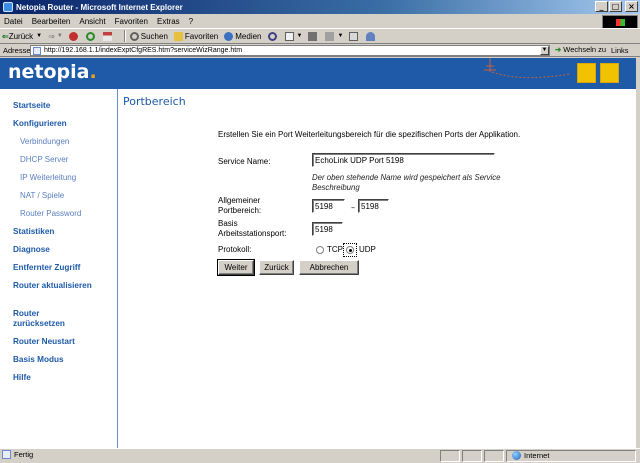 The height and width of the screenshot is (463, 640). I want to click on sidebar-item-verbindungen: Verbindungen, so click(44, 141).